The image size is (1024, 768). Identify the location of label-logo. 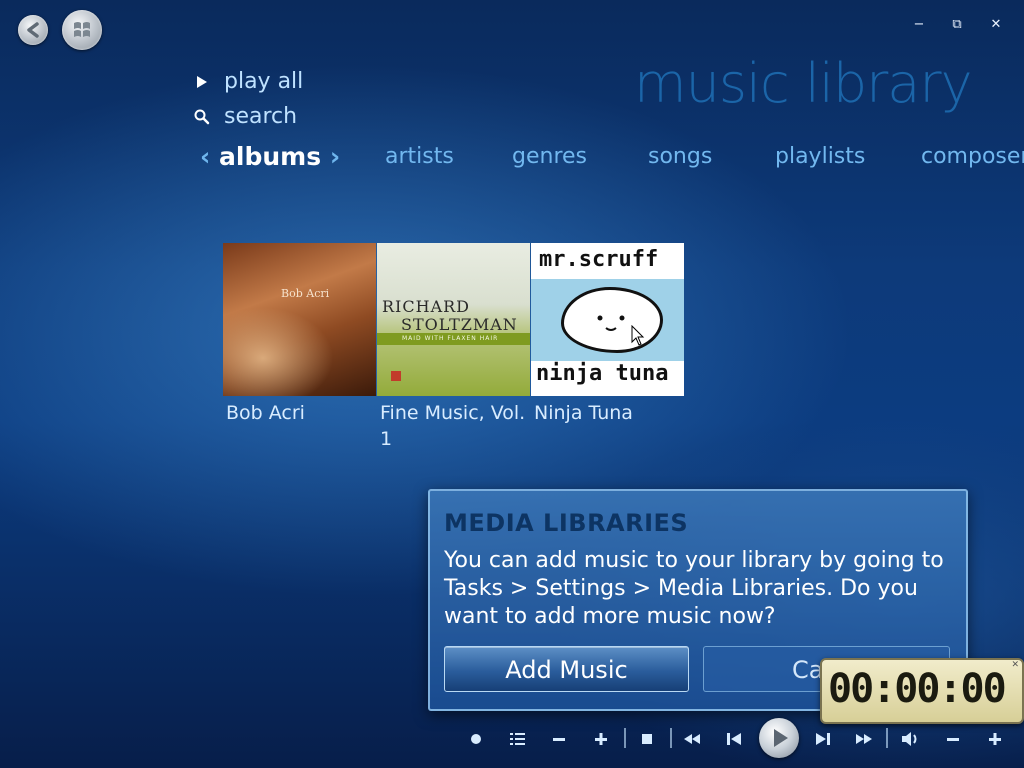
(396, 376).